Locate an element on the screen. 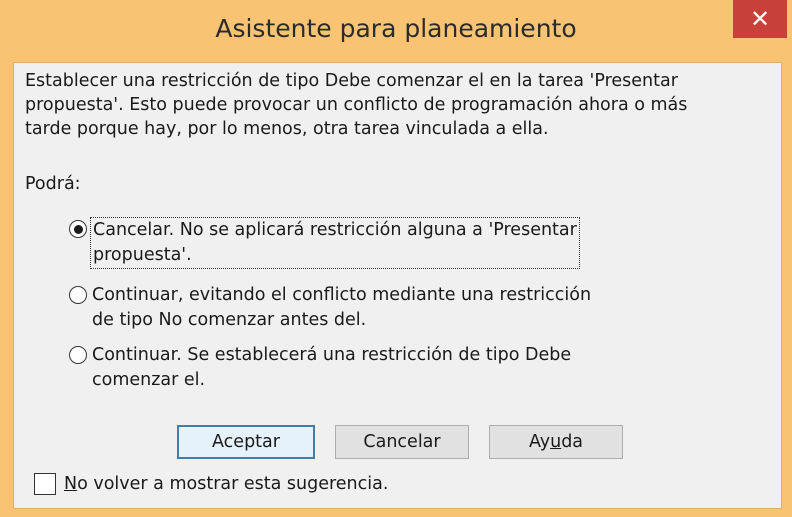 The image size is (792, 517). dont-show-label: No volver a mostrar esta sugerencia. is located at coordinates (226, 484).